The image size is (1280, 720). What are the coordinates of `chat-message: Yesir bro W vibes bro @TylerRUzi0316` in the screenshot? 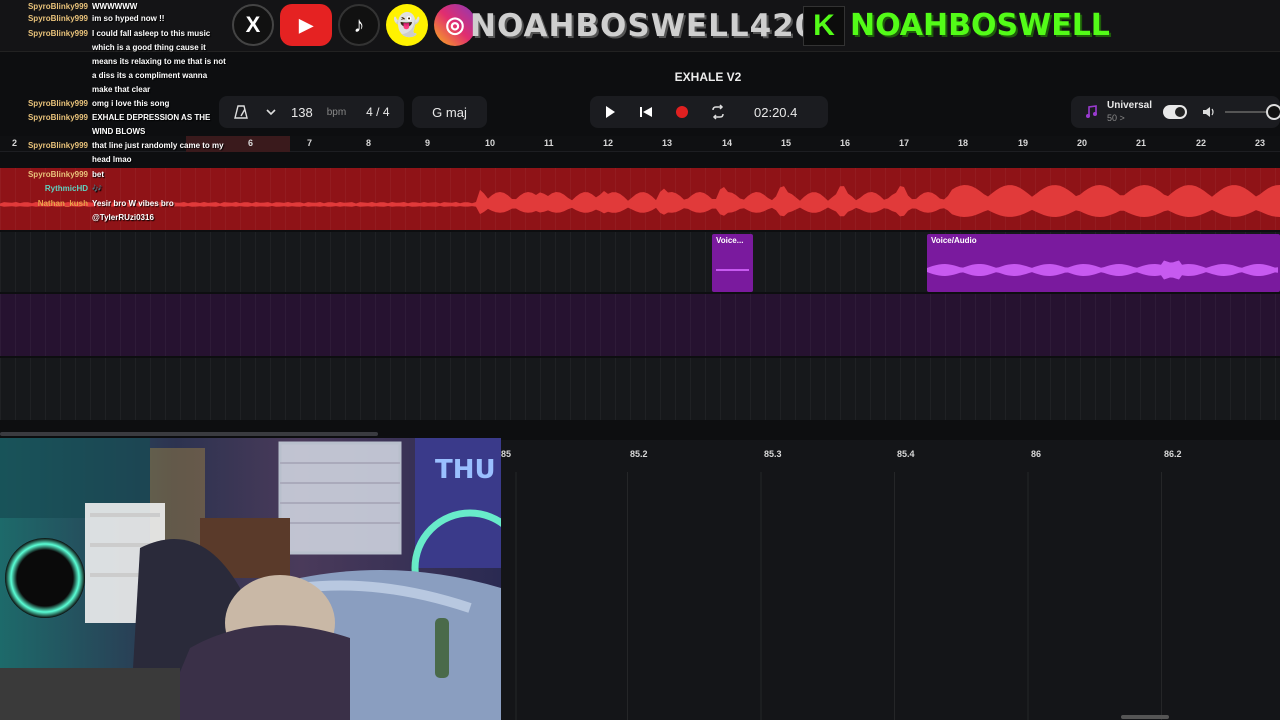 It's located at (133, 210).